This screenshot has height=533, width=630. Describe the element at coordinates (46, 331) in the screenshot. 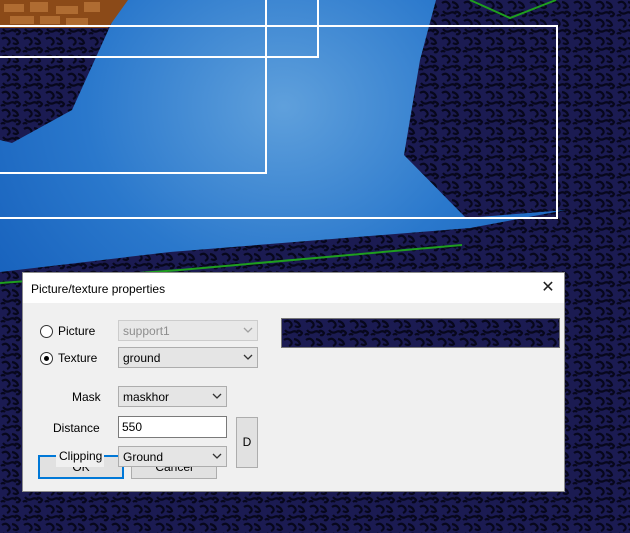

I see `picture-radio` at that location.